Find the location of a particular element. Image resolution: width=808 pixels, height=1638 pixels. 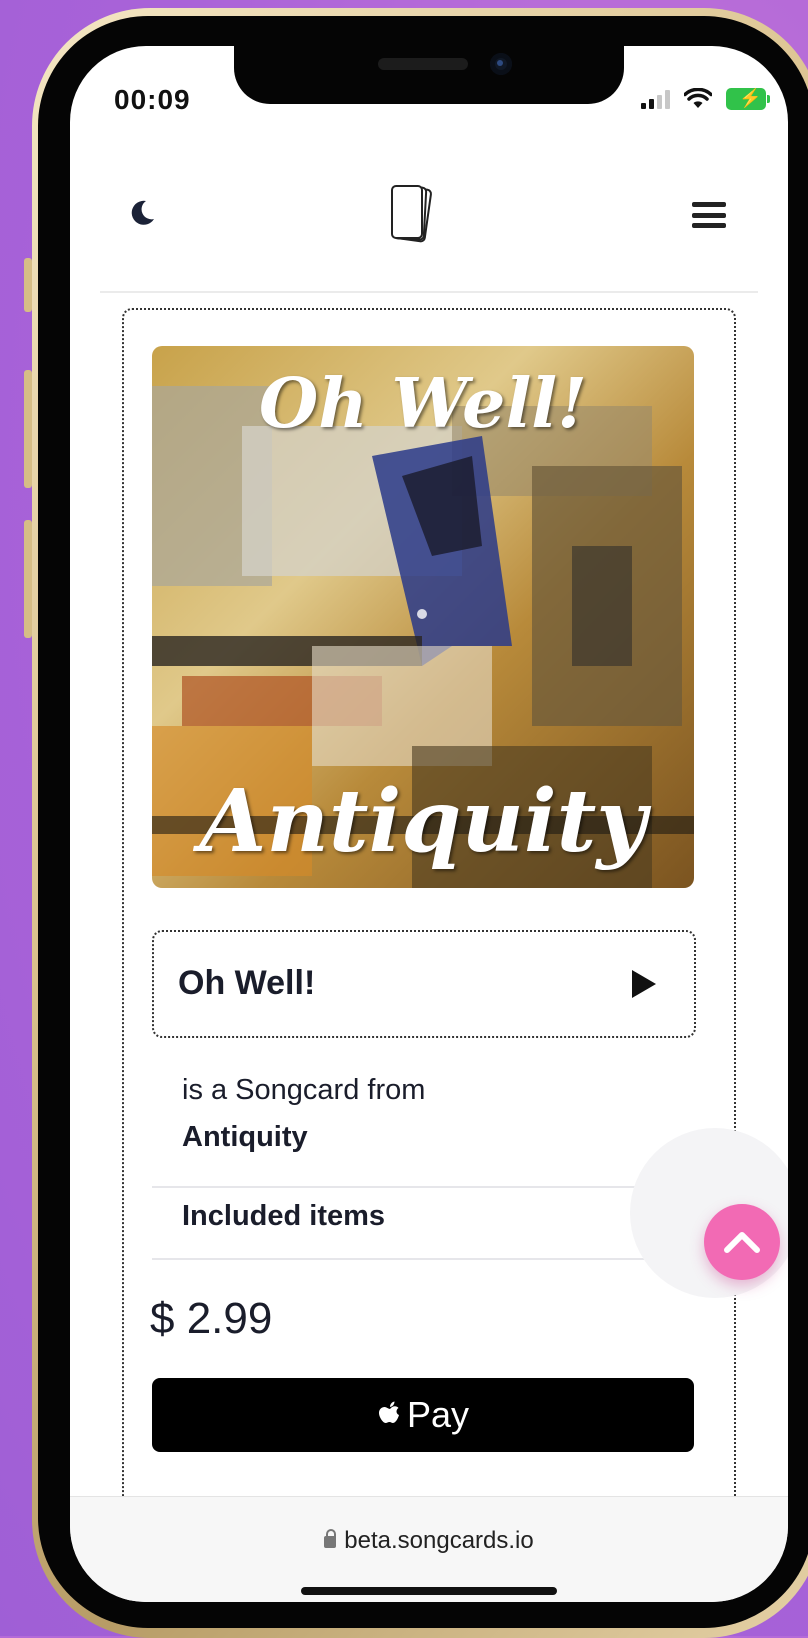

speaker-grille is located at coordinates (423, 64).